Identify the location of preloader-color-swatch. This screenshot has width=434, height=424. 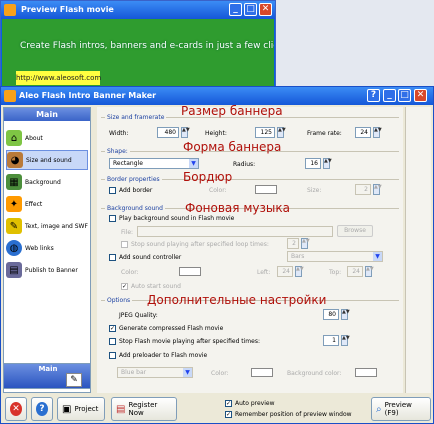
(262, 372).